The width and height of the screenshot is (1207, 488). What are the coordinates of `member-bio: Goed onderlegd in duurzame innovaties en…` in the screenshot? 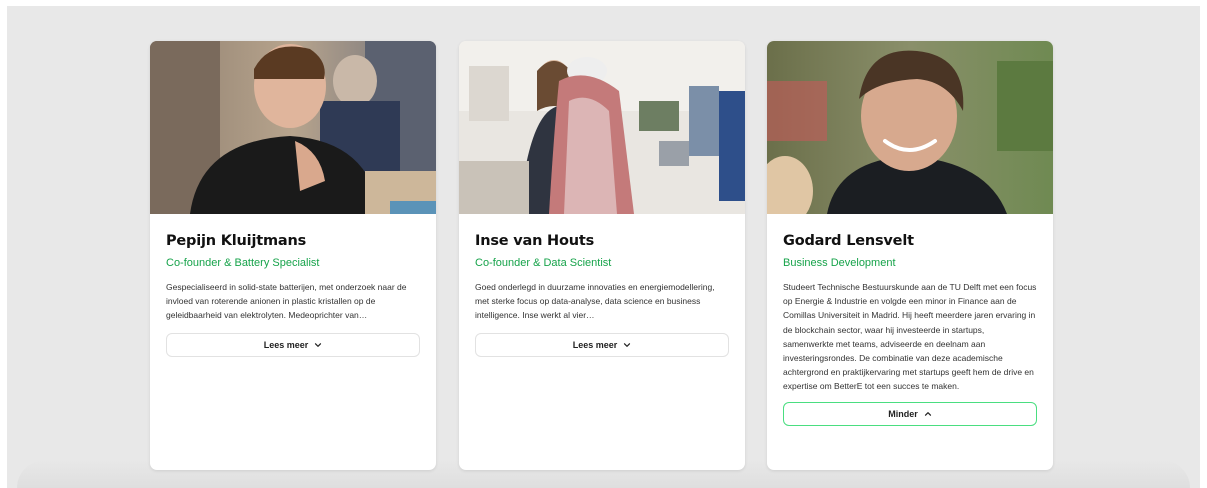 It's located at (595, 301).